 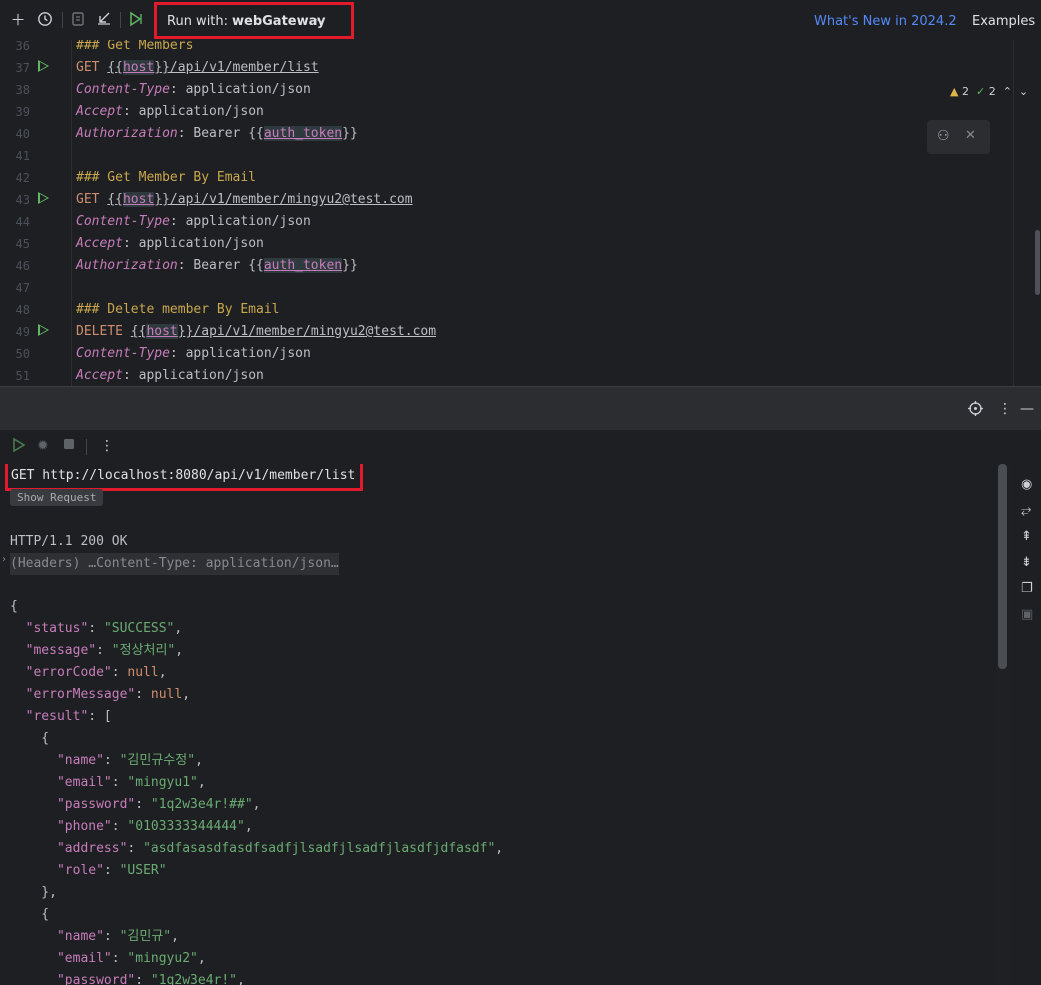 What do you see at coordinates (22, 376) in the screenshot?
I see `line-number: 51` at bounding box center [22, 376].